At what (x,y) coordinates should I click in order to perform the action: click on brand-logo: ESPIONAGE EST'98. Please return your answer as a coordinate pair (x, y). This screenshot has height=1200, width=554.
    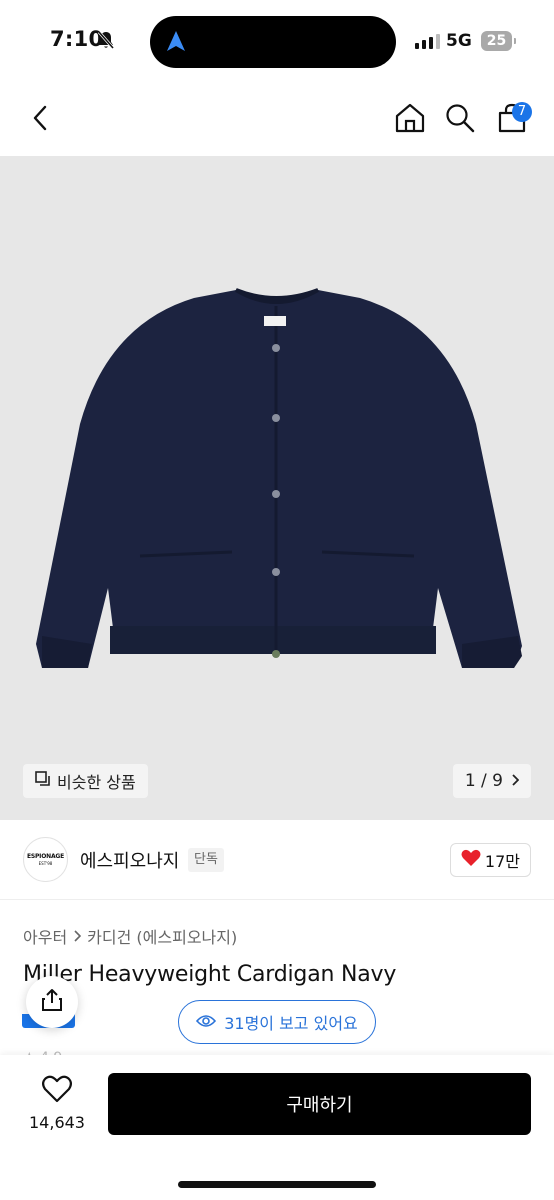
    Looking at the image, I should click on (45, 859).